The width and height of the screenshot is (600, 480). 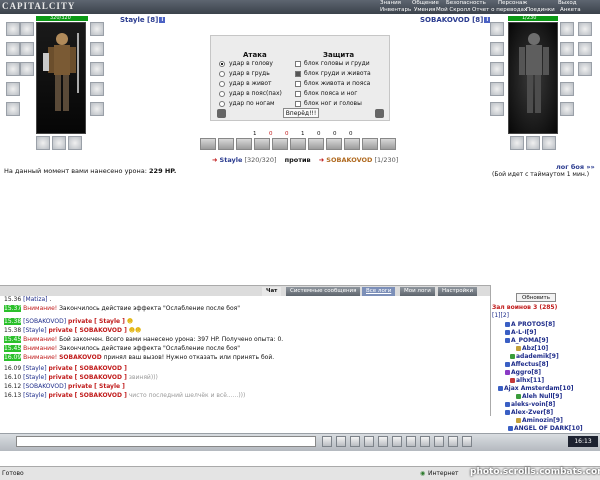 I want to click on defense-option: блок груди и живота, so click(x=333, y=73).